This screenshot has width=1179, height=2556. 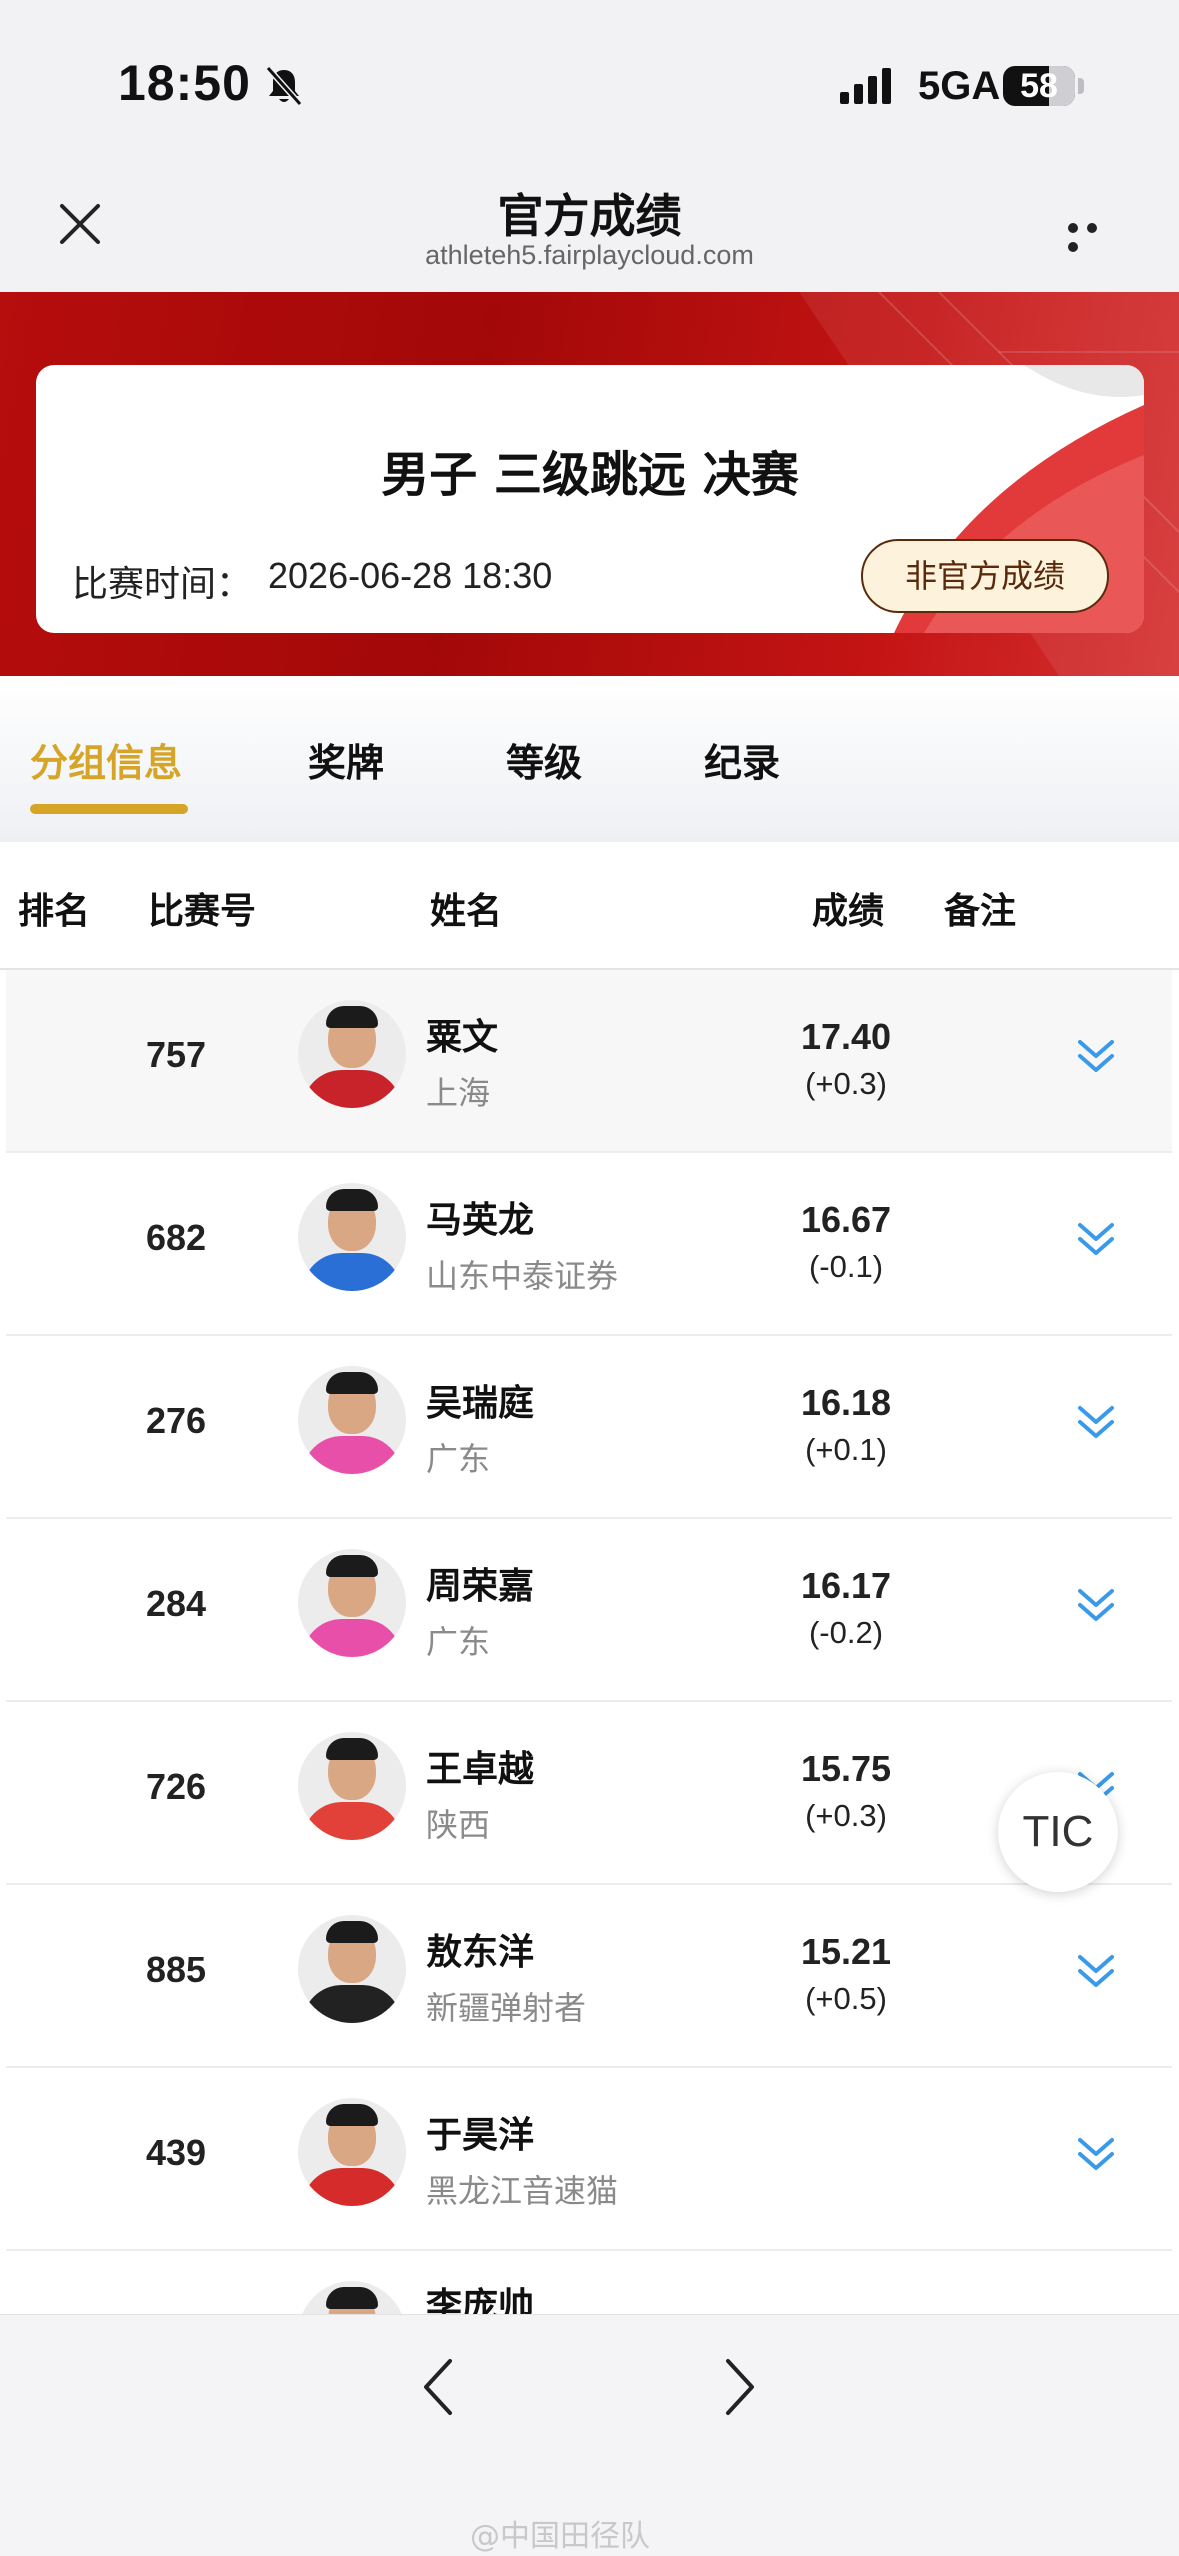 What do you see at coordinates (522, 1276) in the screenshot?
I see `athlete-team: 山东中泰证券` at bounding box center [522, 1276].